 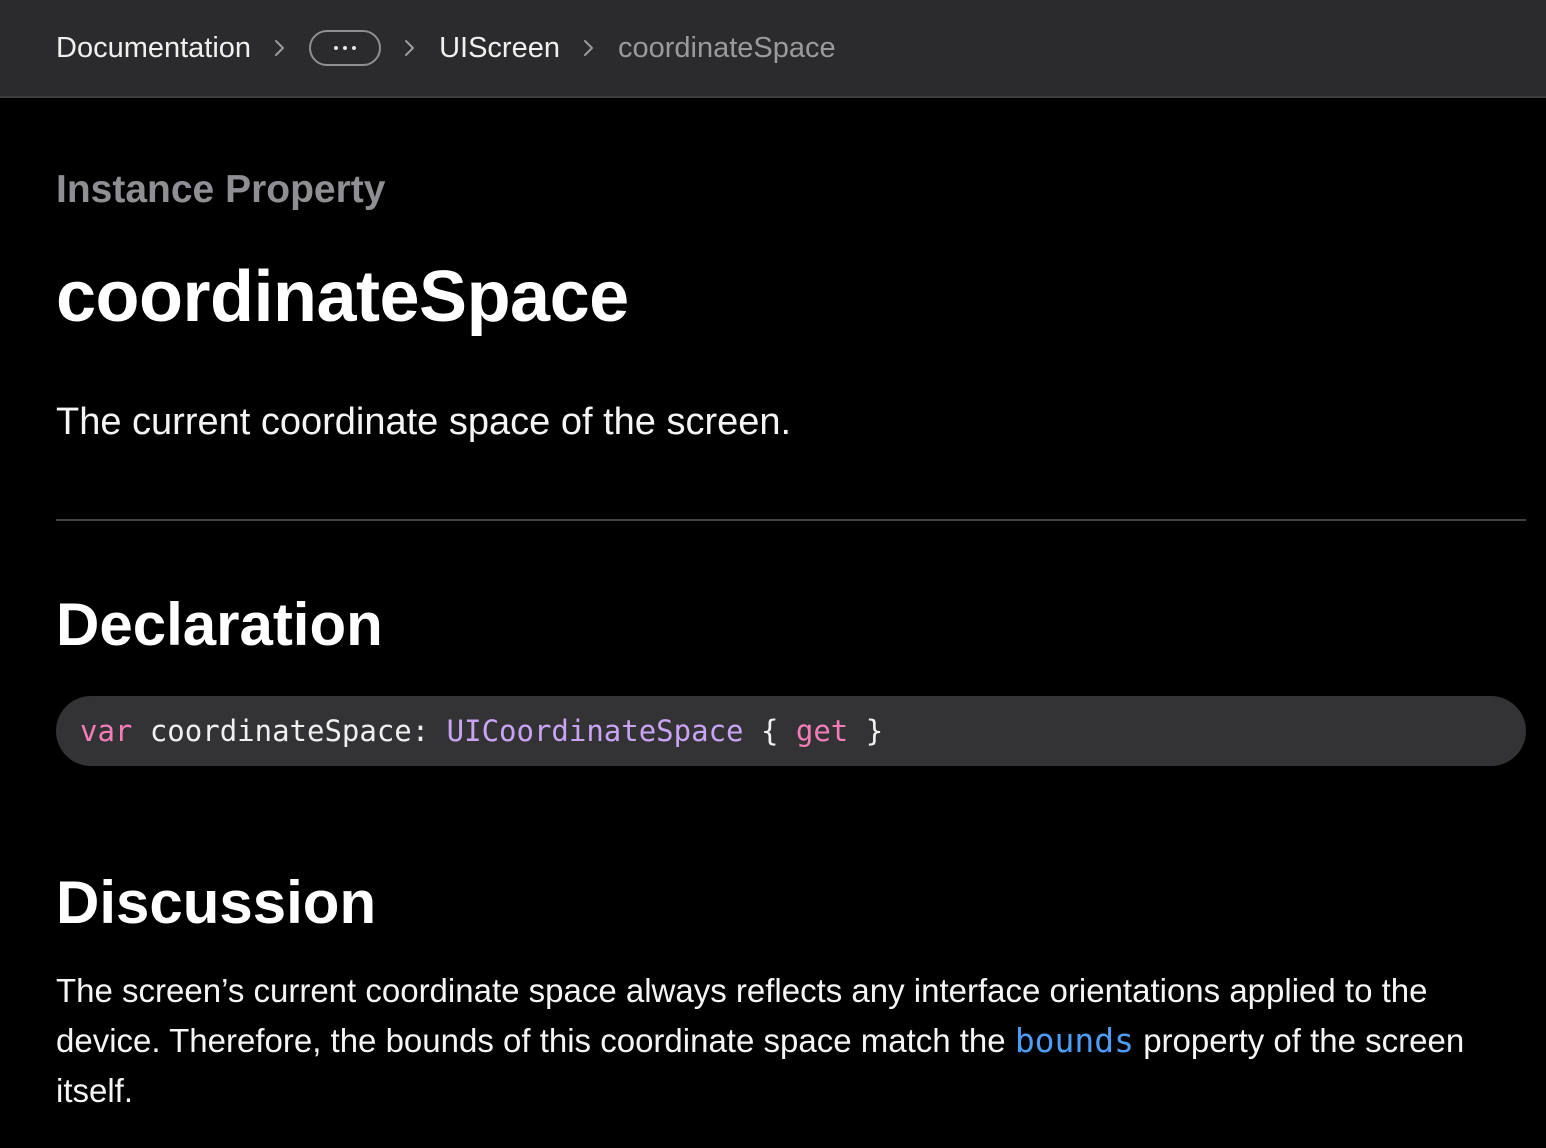 I want to click on code-brace-open: {, so click(x=769, y=731).